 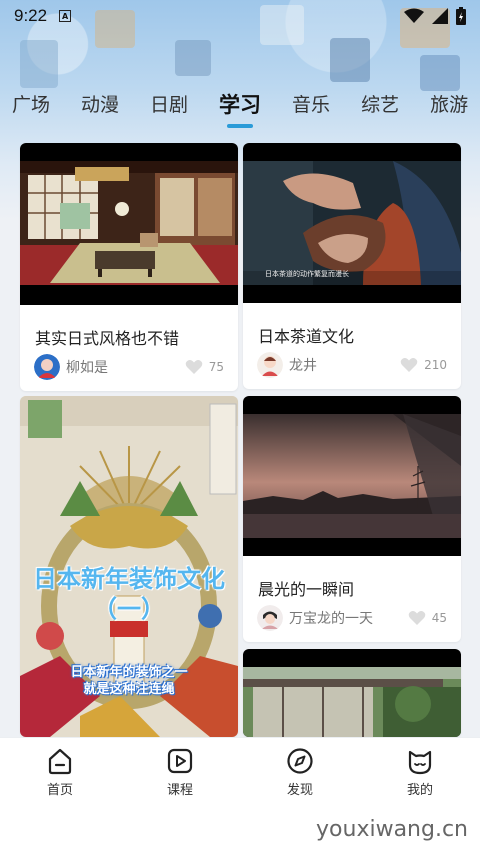 I want to click on video-thumbnail: 日本茶道的动作繁复而漫长, so click(x=352, y=223).